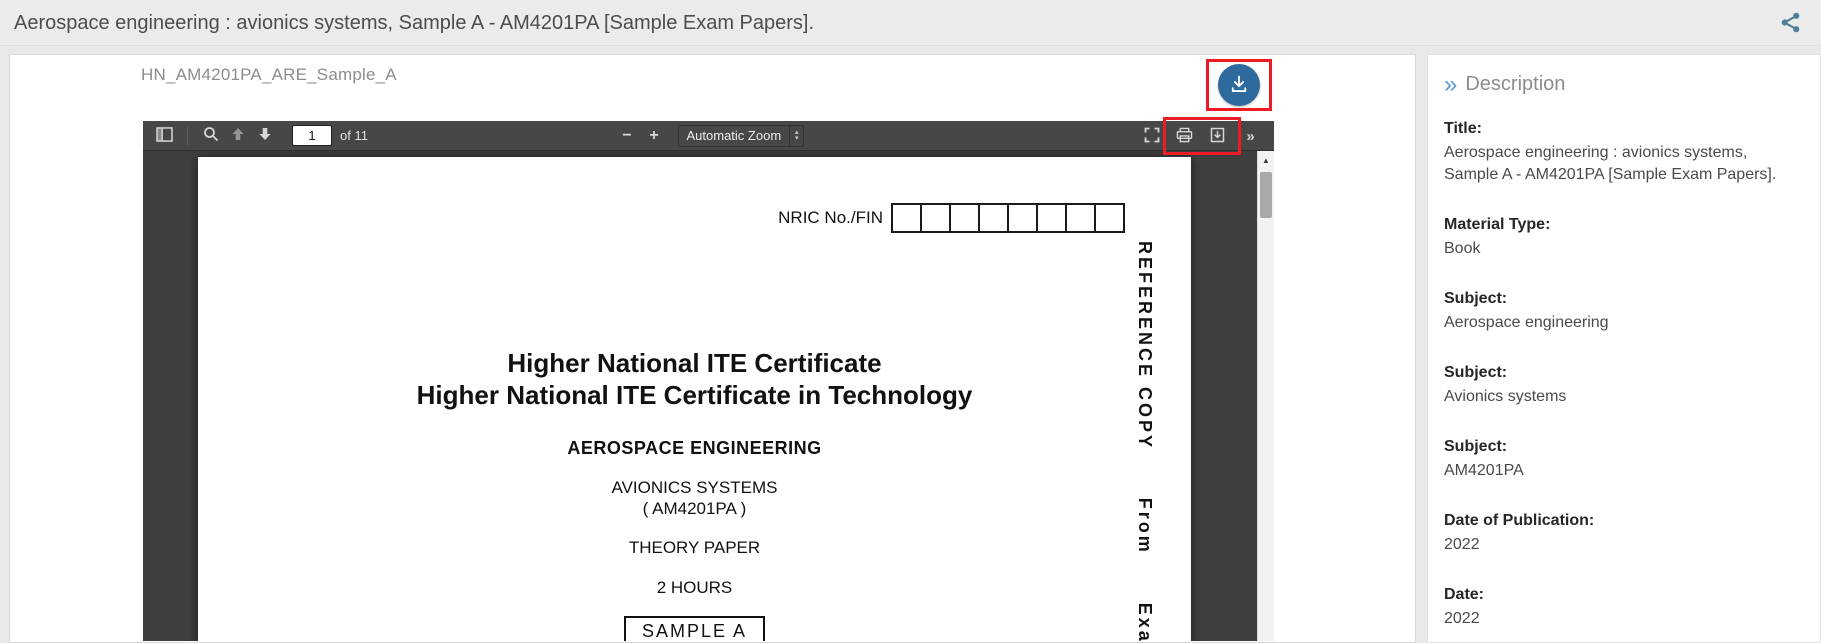 The width and height of the screenshot is (1821, 643). I want to click on scroll-up-icon: ▲, so click(1266, 160).